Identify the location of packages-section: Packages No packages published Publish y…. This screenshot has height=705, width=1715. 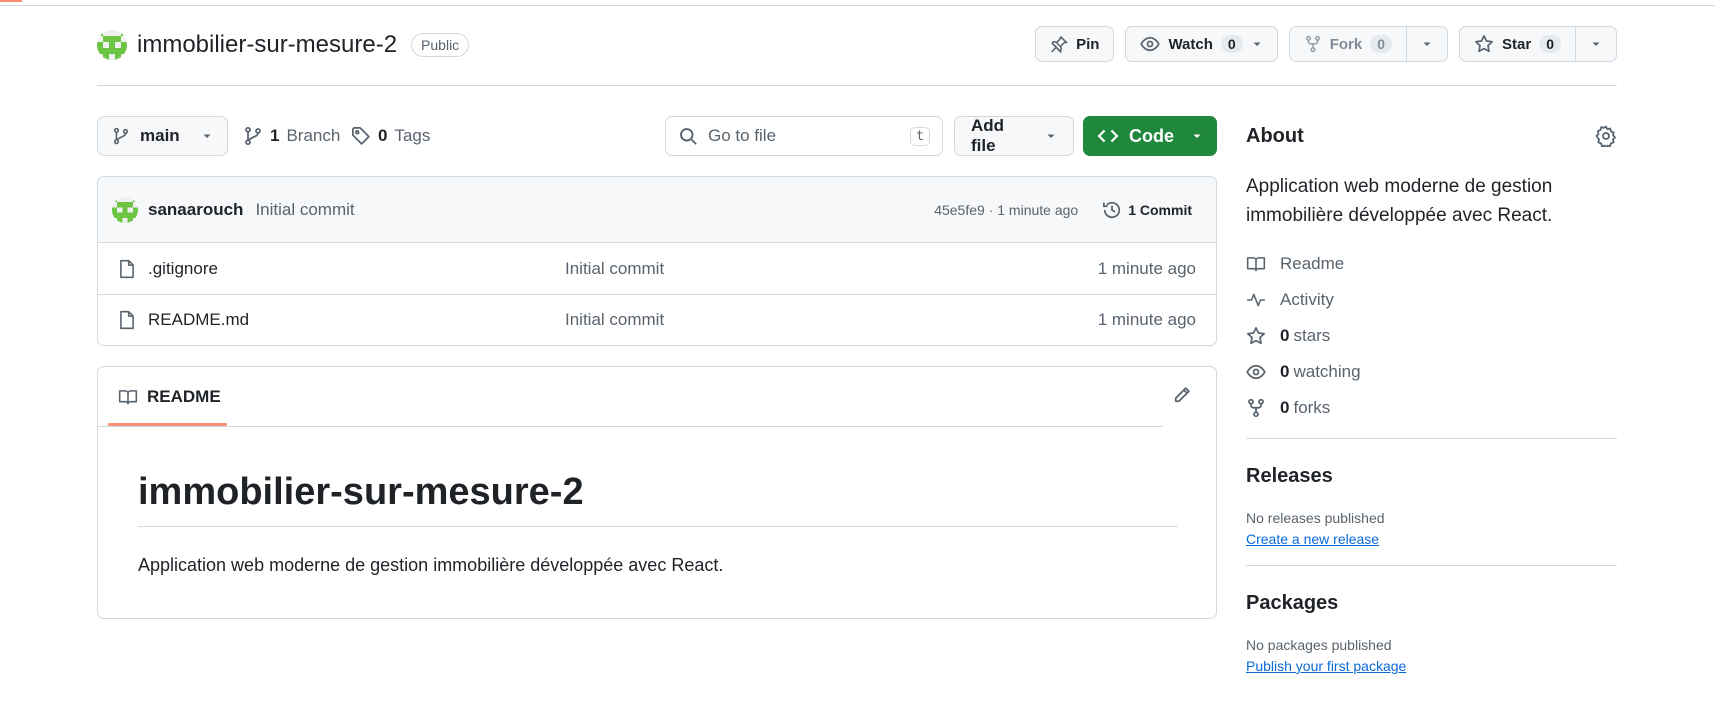
(1431, 634).